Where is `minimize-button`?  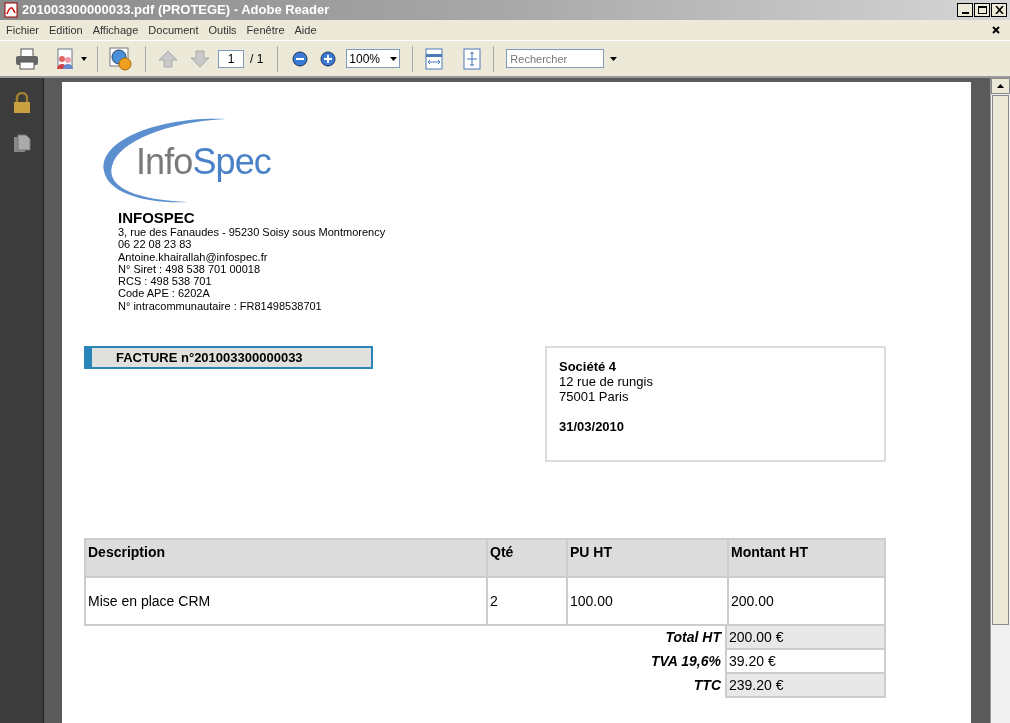 minimize-button is located at coordinates (965, 10).